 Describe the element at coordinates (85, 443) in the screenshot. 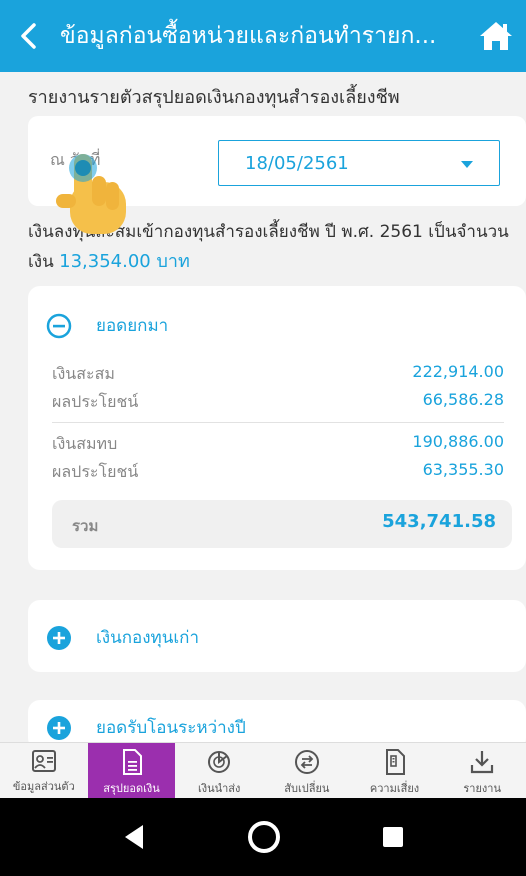

I see `row-key: เงินสมทบ` at that location.